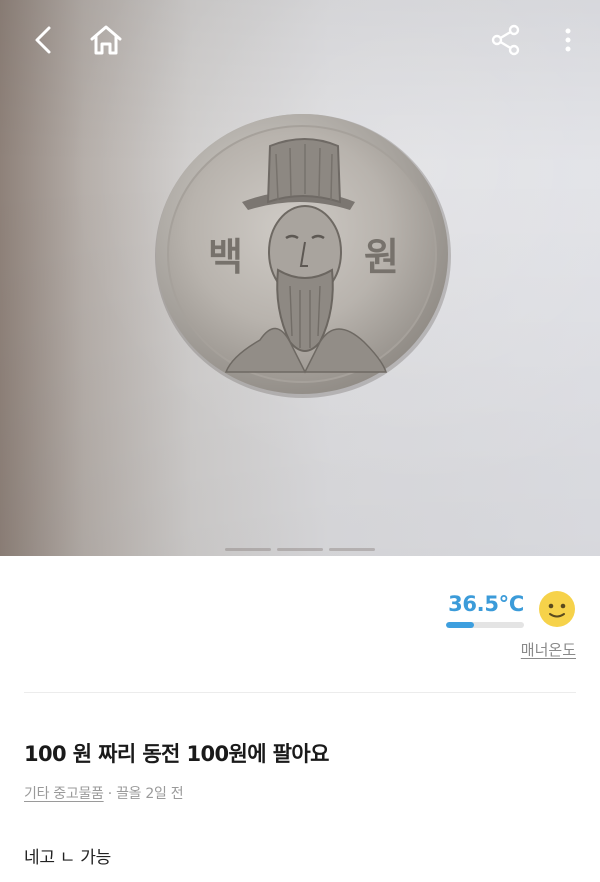  Describe the element at coordinates (176, 754) in the screenshot. I see `post-title: 100 원 짜리 동전 100원에 팔아요` at that location.